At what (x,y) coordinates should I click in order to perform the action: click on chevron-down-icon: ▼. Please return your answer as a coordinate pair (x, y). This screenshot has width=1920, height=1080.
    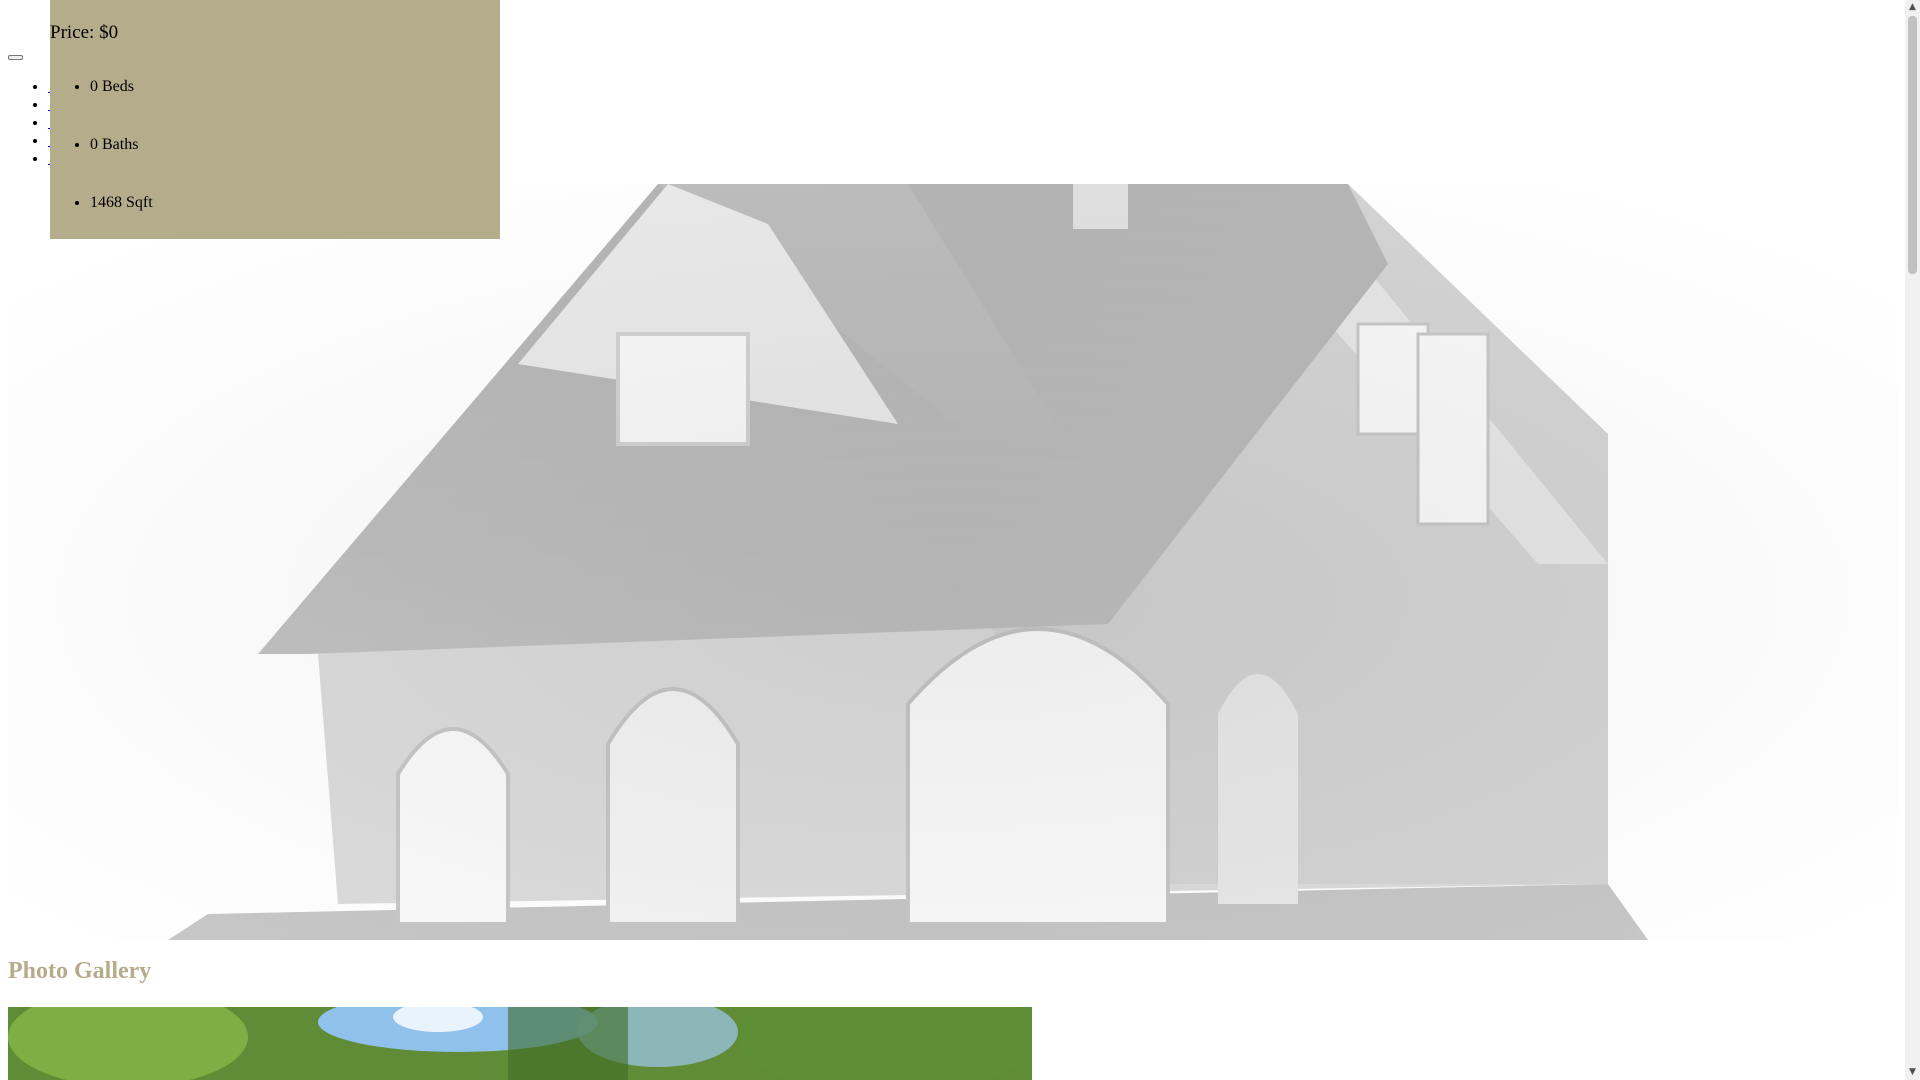
    Looking at the image, I should click on (1912, 1072).